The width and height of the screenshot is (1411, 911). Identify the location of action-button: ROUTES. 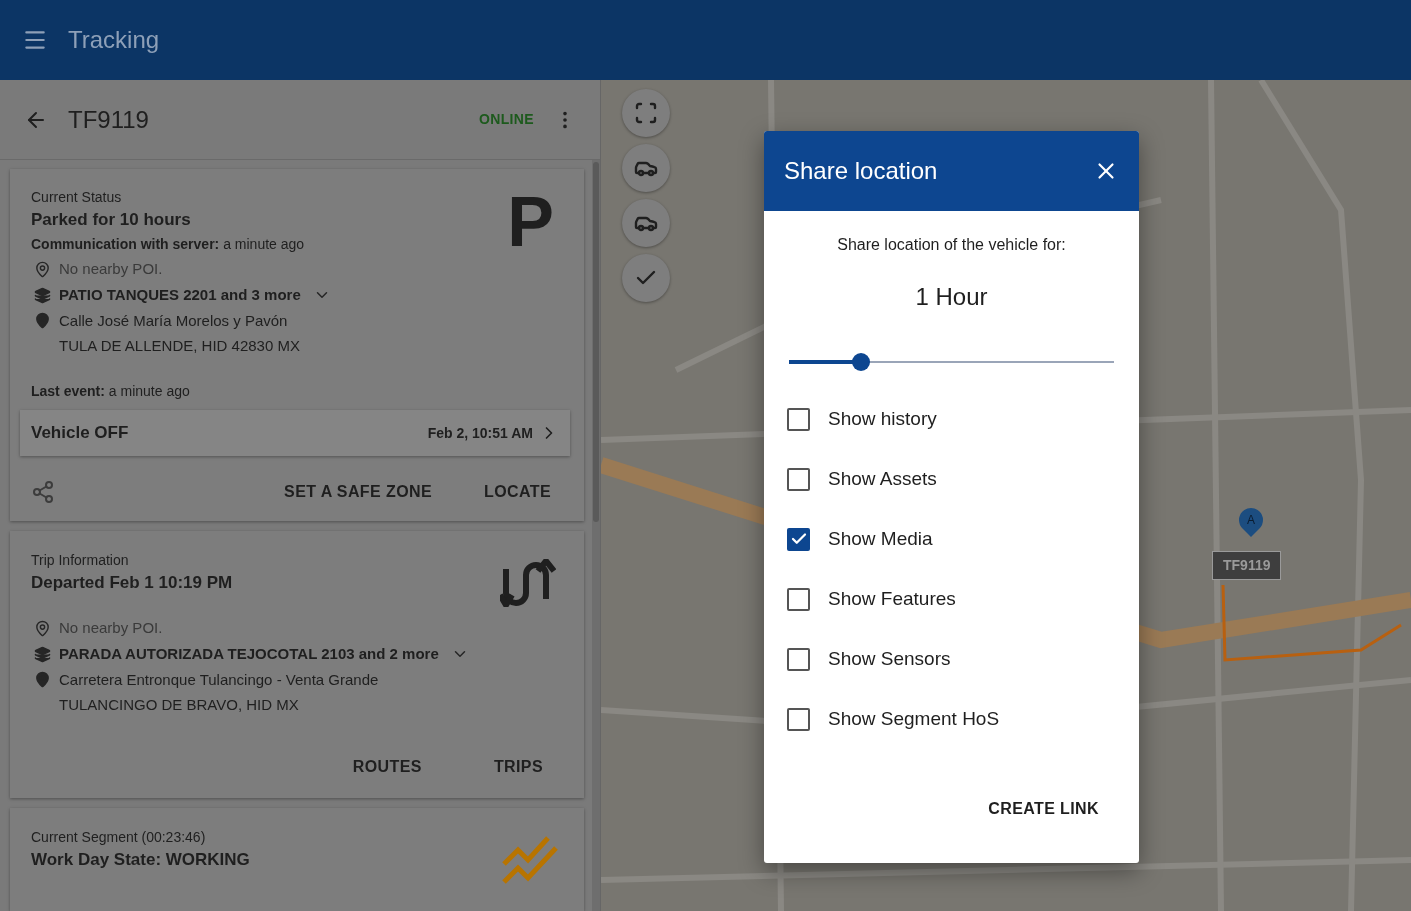
(387, 767).